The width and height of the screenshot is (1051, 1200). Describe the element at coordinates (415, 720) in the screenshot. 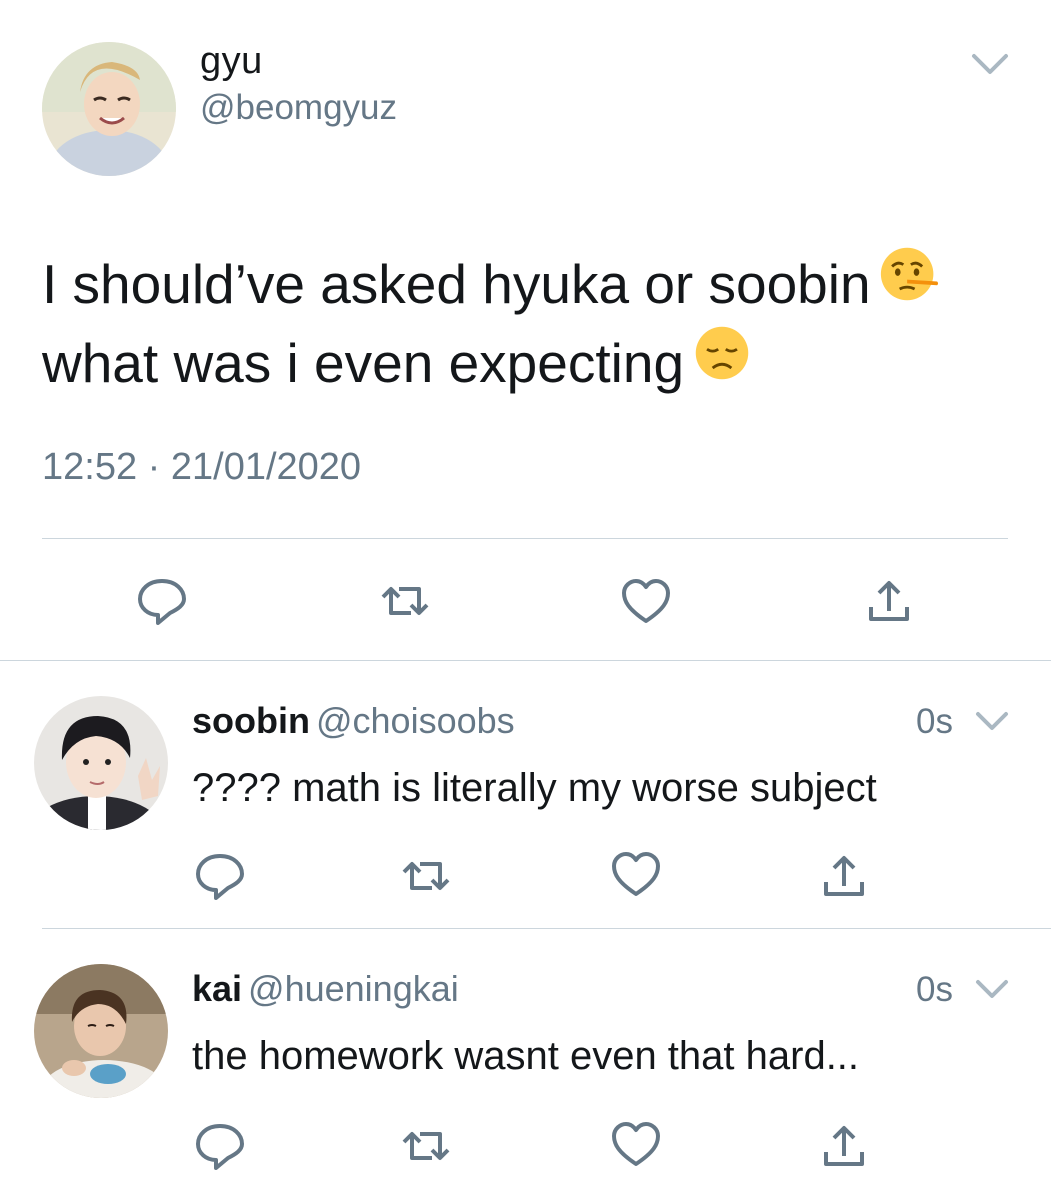

I see `reply-handle: @choisoobs` at that location.